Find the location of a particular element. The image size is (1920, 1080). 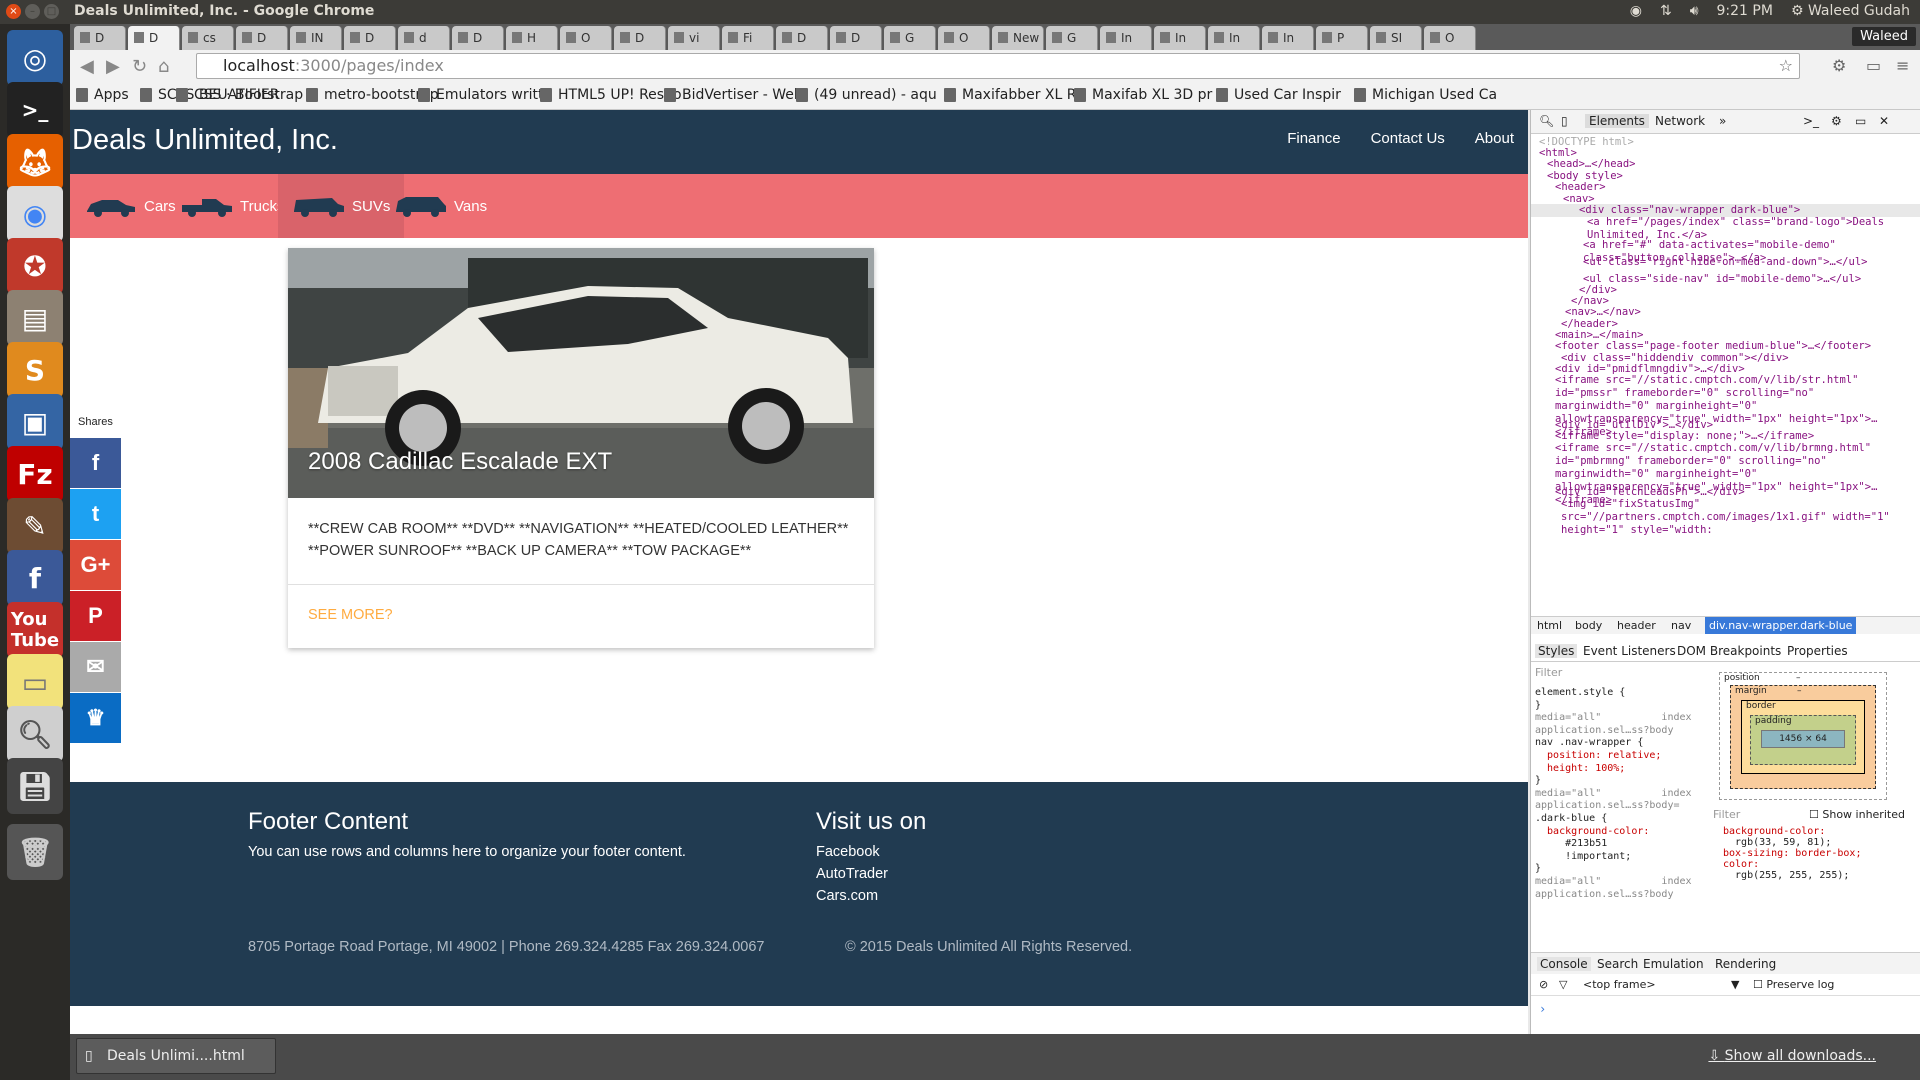

browser-tab: SI is located at coordinates (1396, 38).